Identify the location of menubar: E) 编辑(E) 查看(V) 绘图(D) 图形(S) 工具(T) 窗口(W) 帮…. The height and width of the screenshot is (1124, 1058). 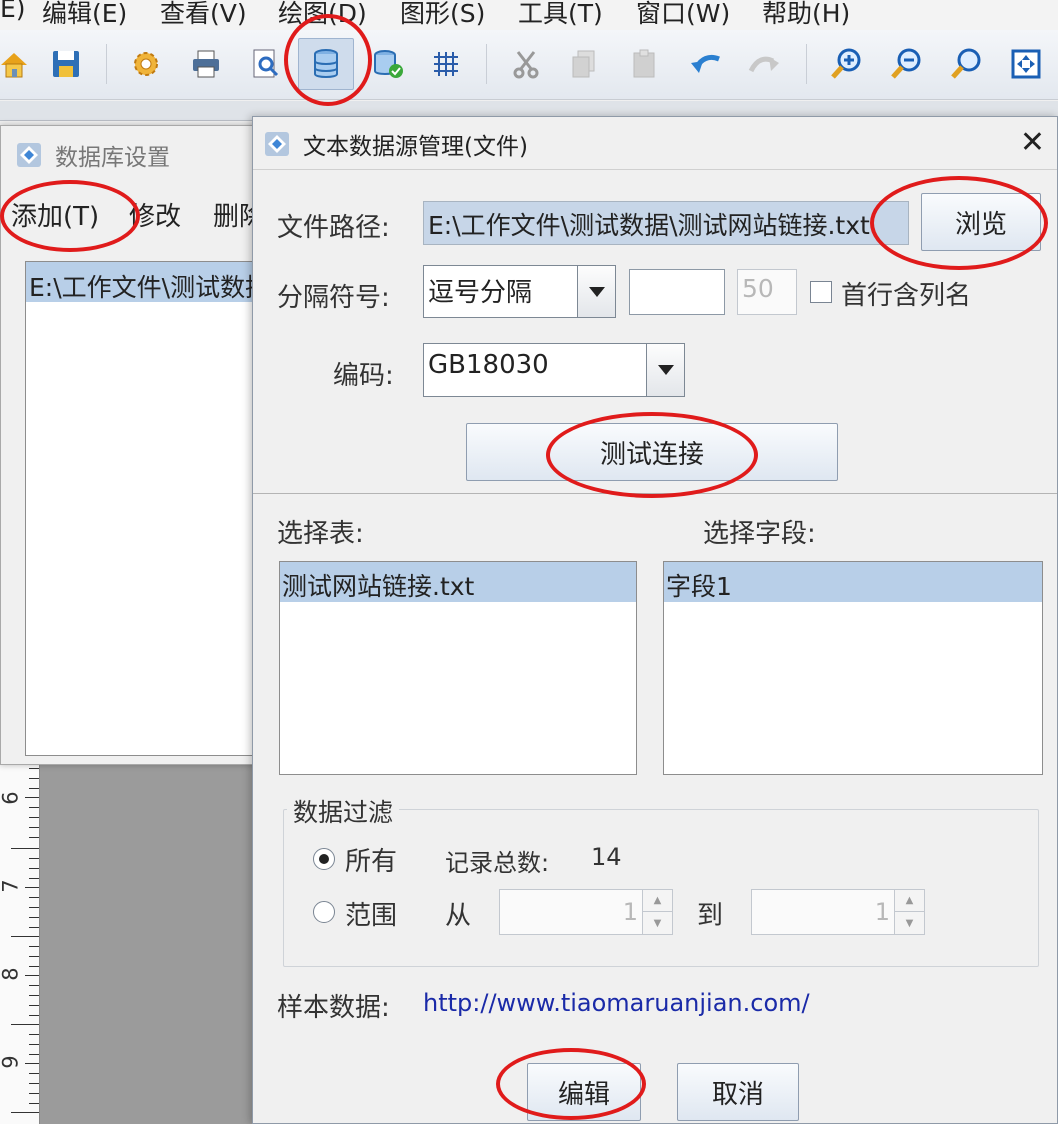
(529, 15).